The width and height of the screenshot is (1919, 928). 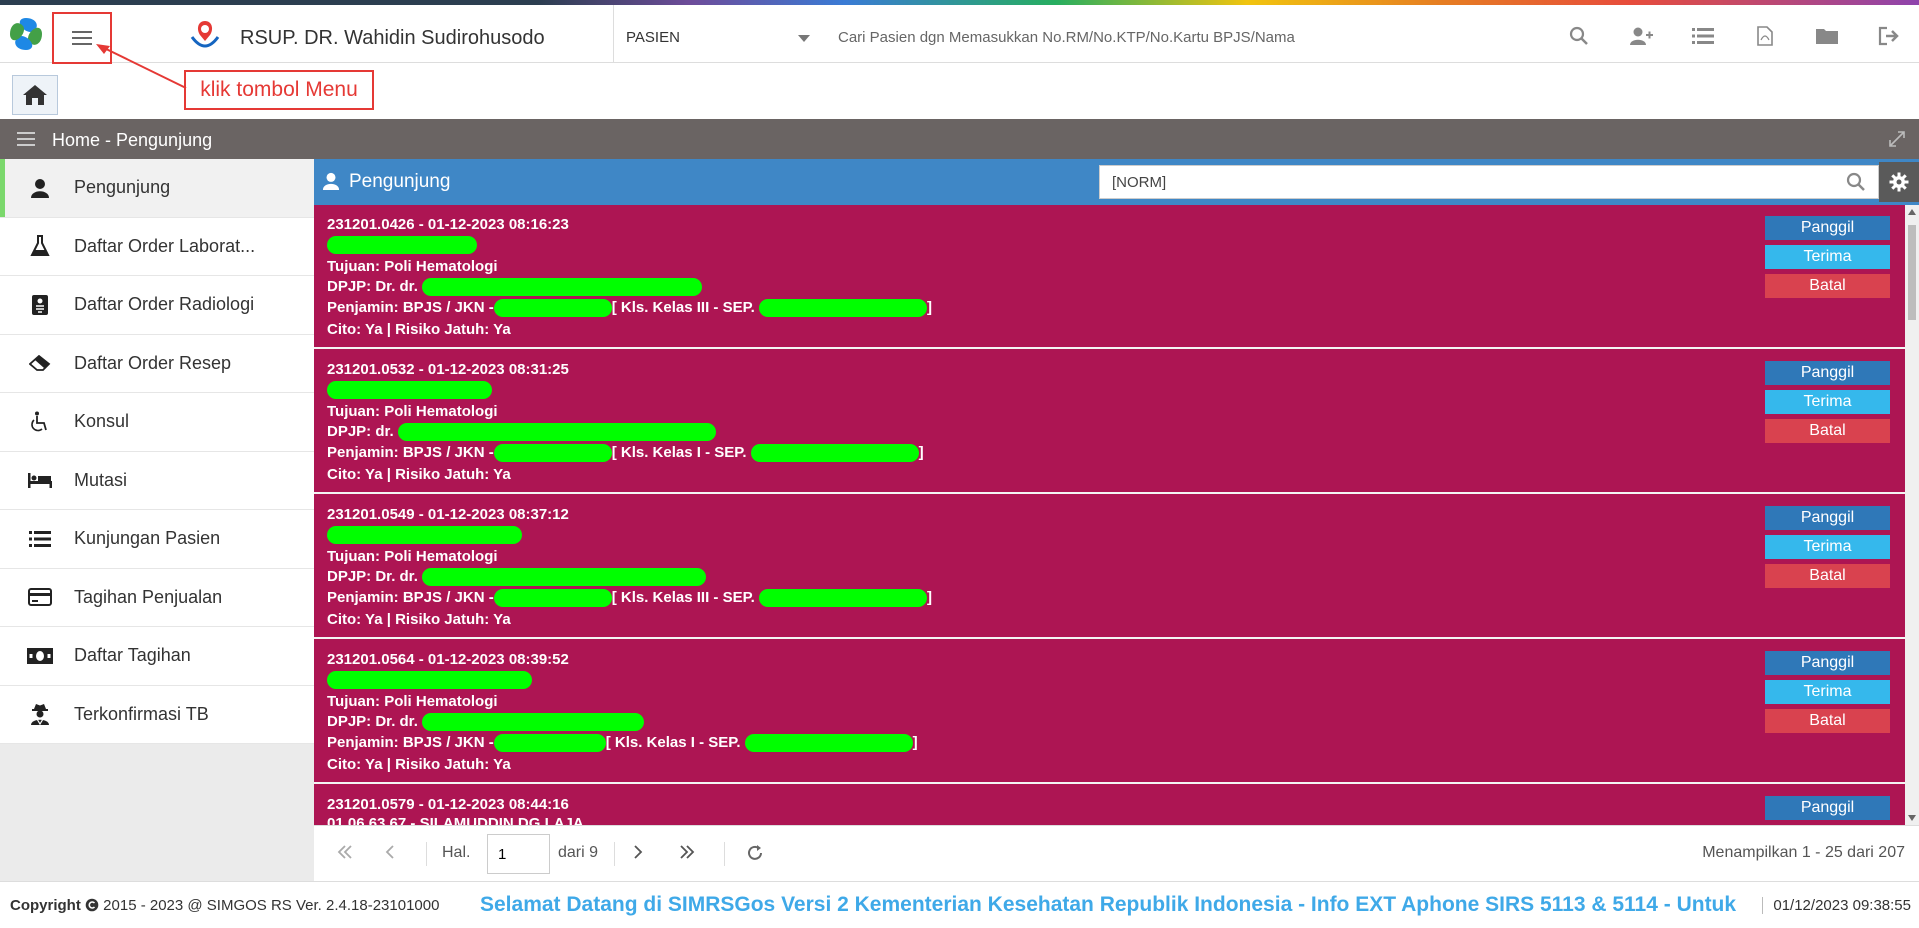 I want to click on list-scrollbar, so click(x=1912, y=515).